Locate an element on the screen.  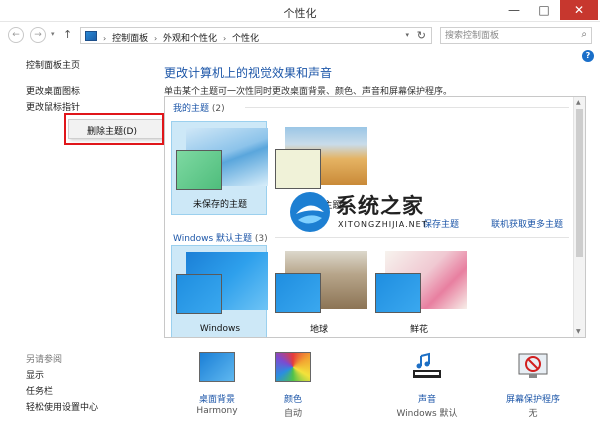
help-icon: ? is located at coordinates (588, 56).